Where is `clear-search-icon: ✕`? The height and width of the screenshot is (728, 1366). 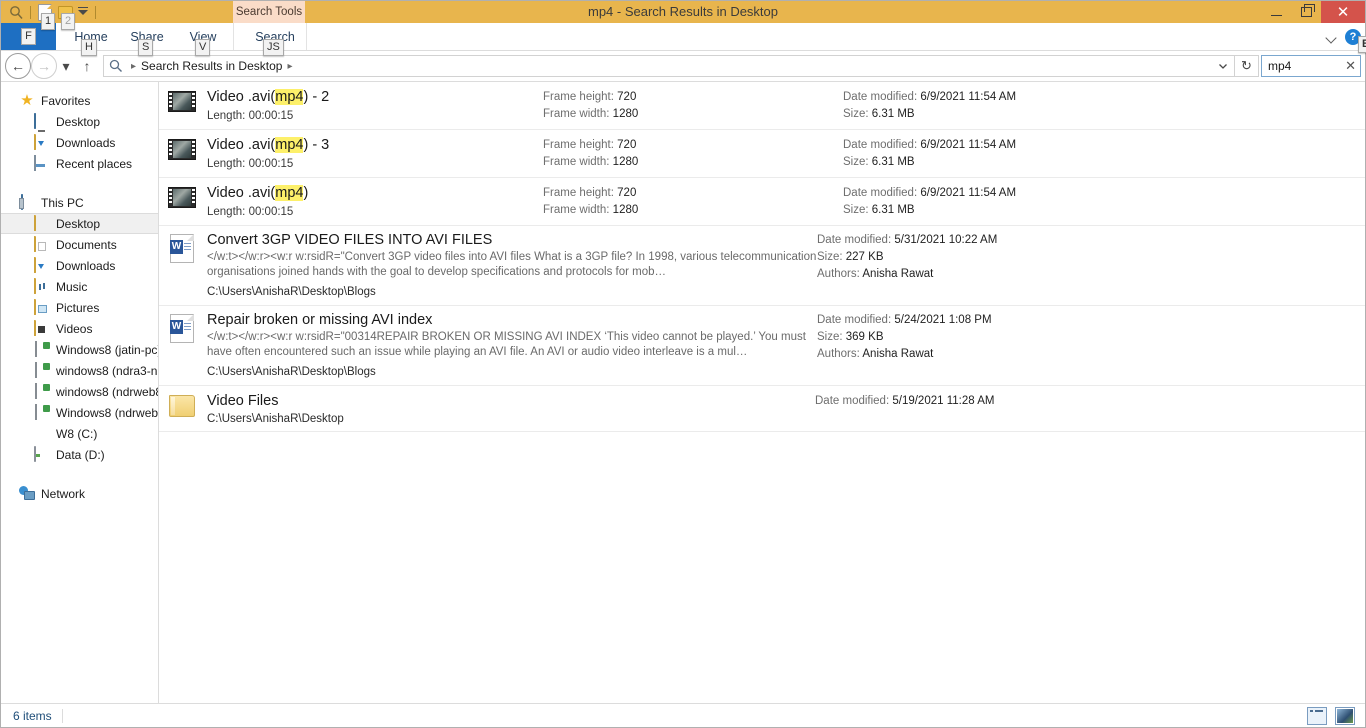
clear-search-icon: ✕ is located at coordinates (1349, 66).